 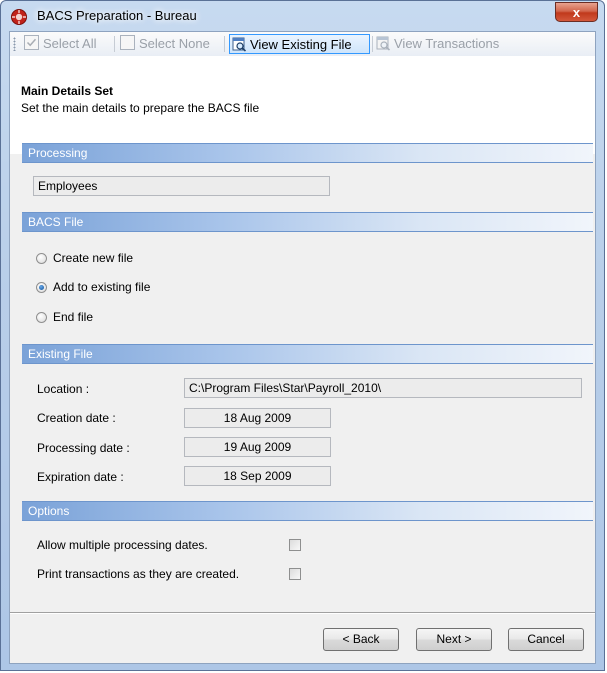 I want to click on next-button: Next >, so click(x=454, y=639).